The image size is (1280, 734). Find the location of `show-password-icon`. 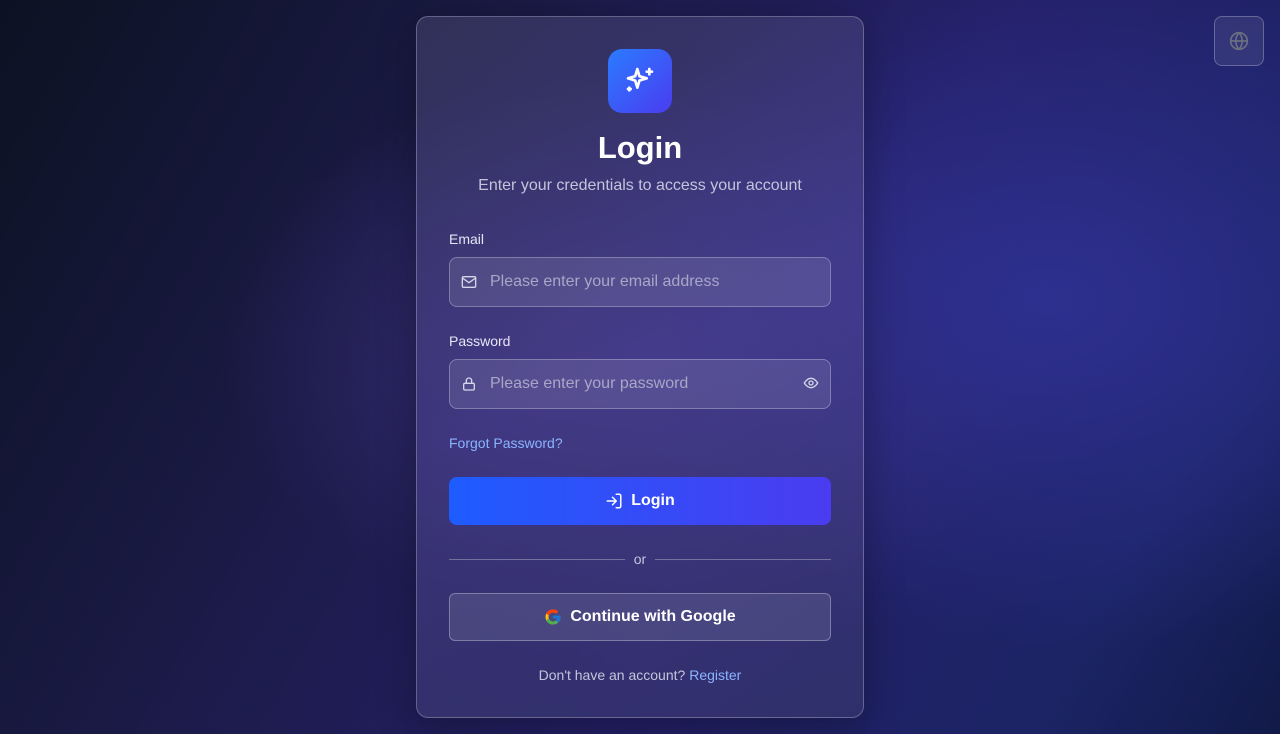

show-password-icon is located at coordinates (811, 383).